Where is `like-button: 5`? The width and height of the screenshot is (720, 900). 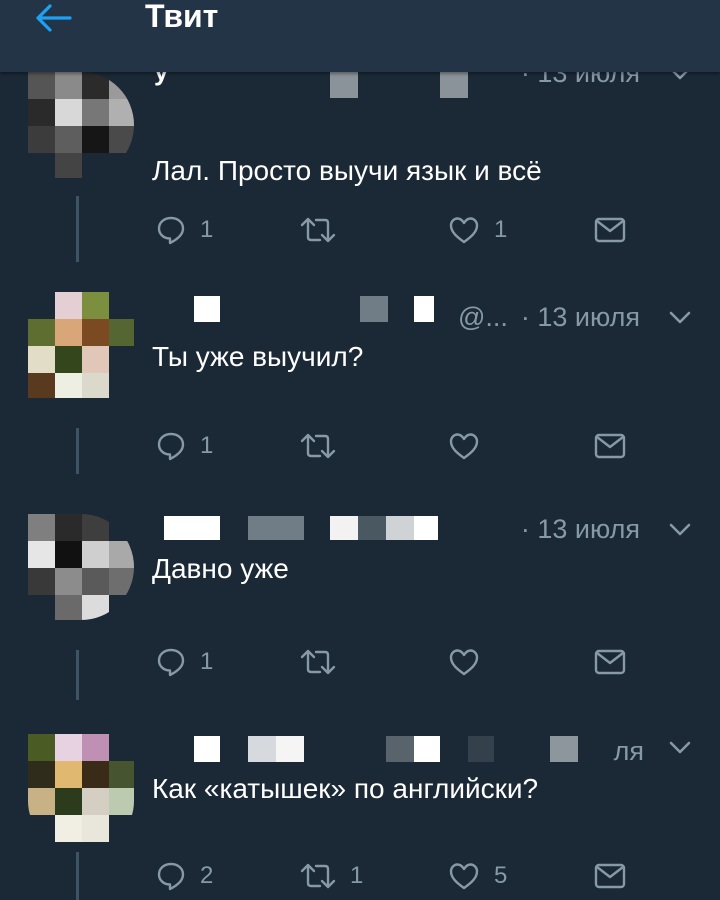
like-button: 5 is located at coordinates (477, 876).